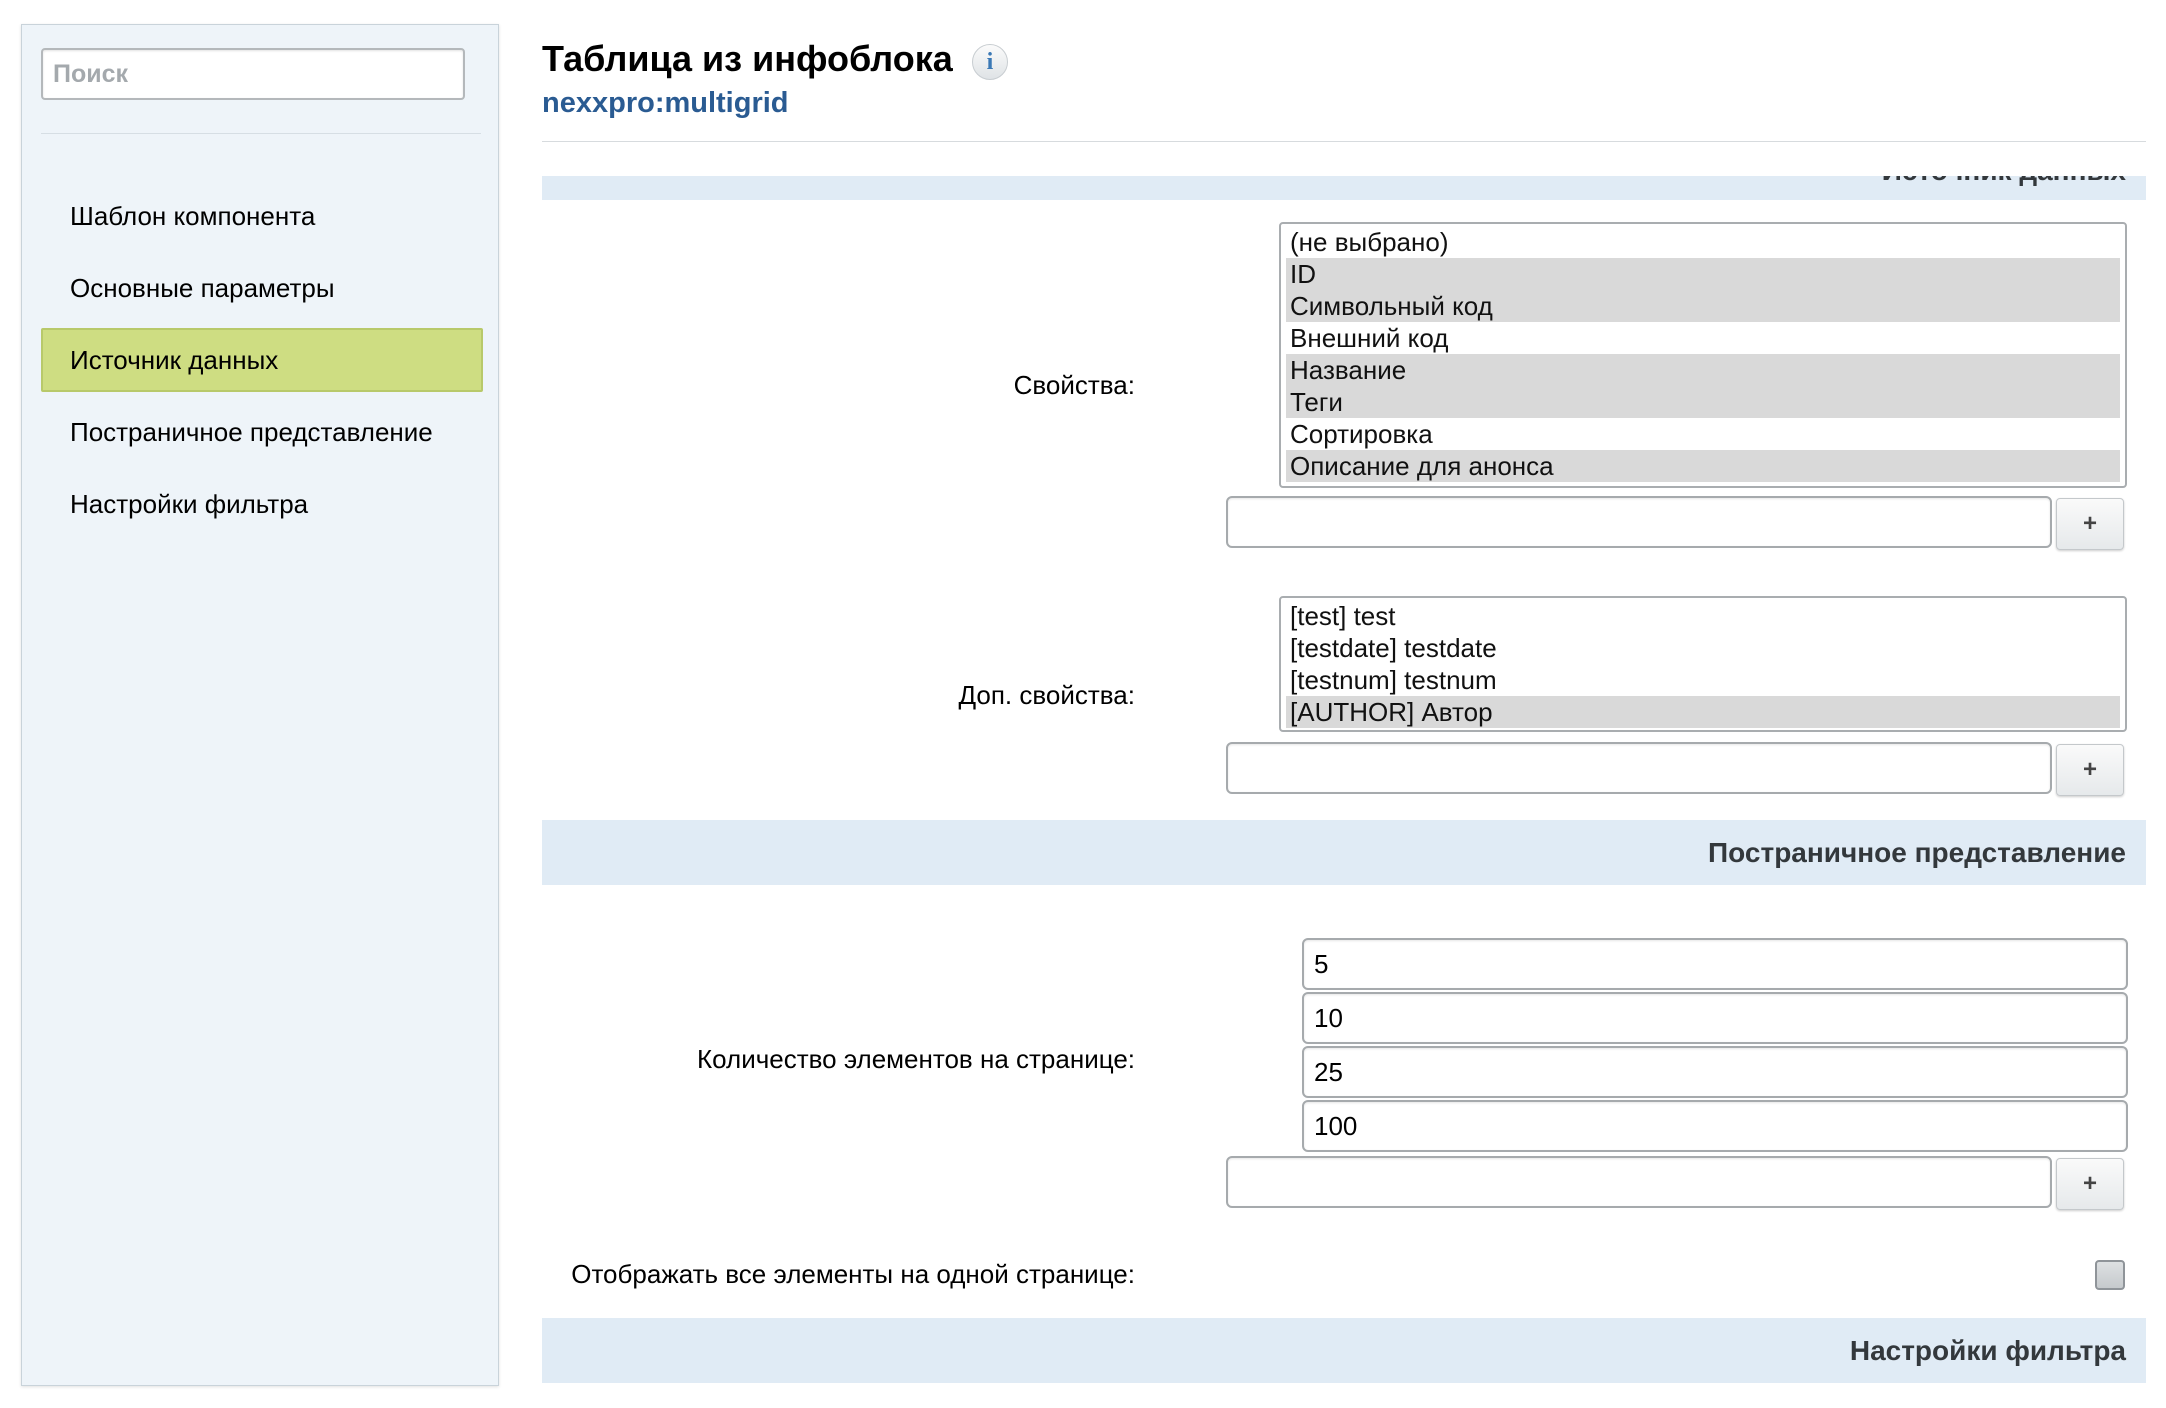  Describe the element at coordinates (262, 288) in the screenshot. I see `sidebar-item-main-params: Основные параметры` at that location.